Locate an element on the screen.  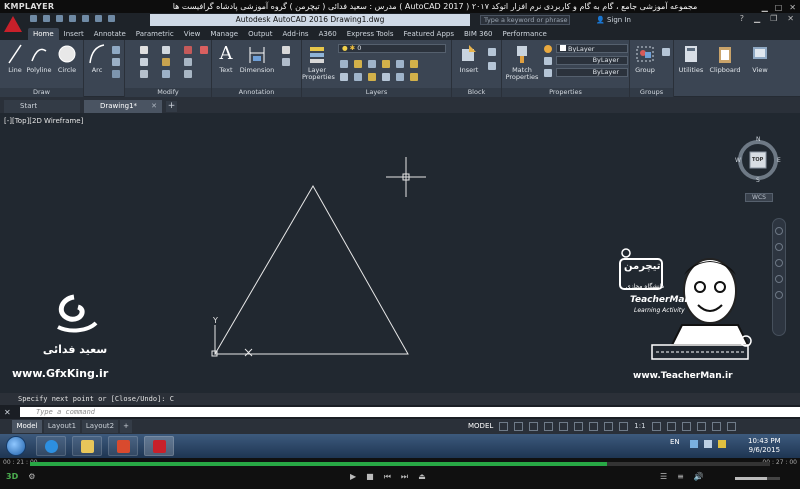
otrack-icon is located at coordinates (579, 426).